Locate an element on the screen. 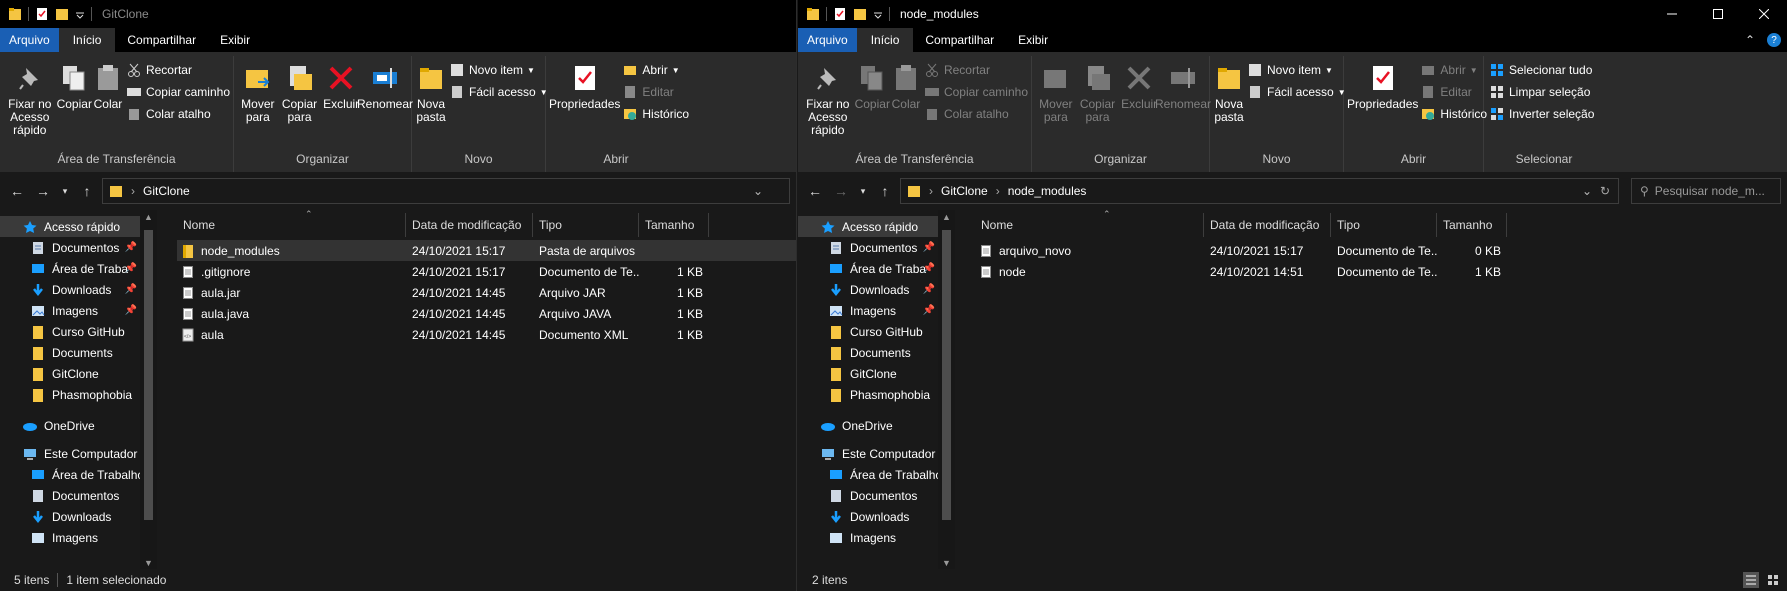 The height and width of the screenshot is (591, 1787). nav-scrollbar: ▲ ▼ is located at coordinates (148, 390).